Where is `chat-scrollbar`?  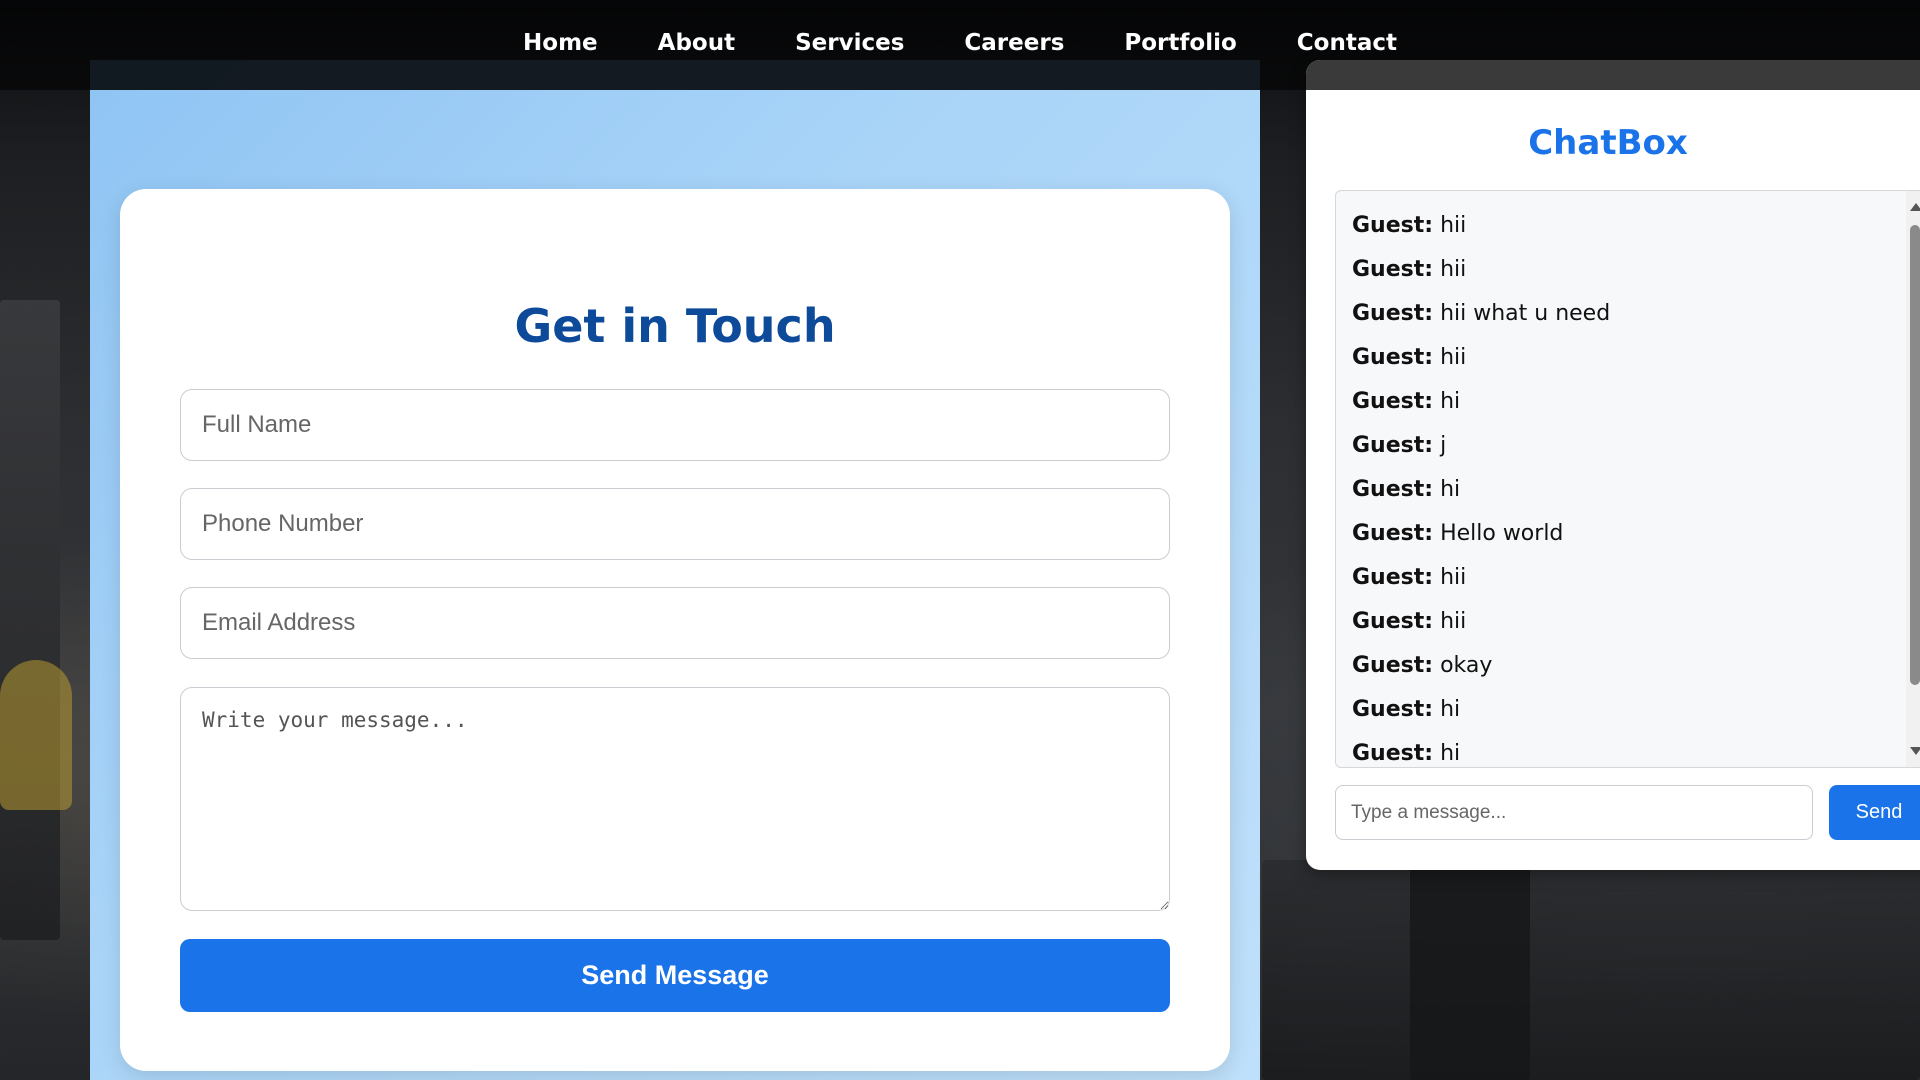
chat-scrollbar is located at coordinates (1913, 479).